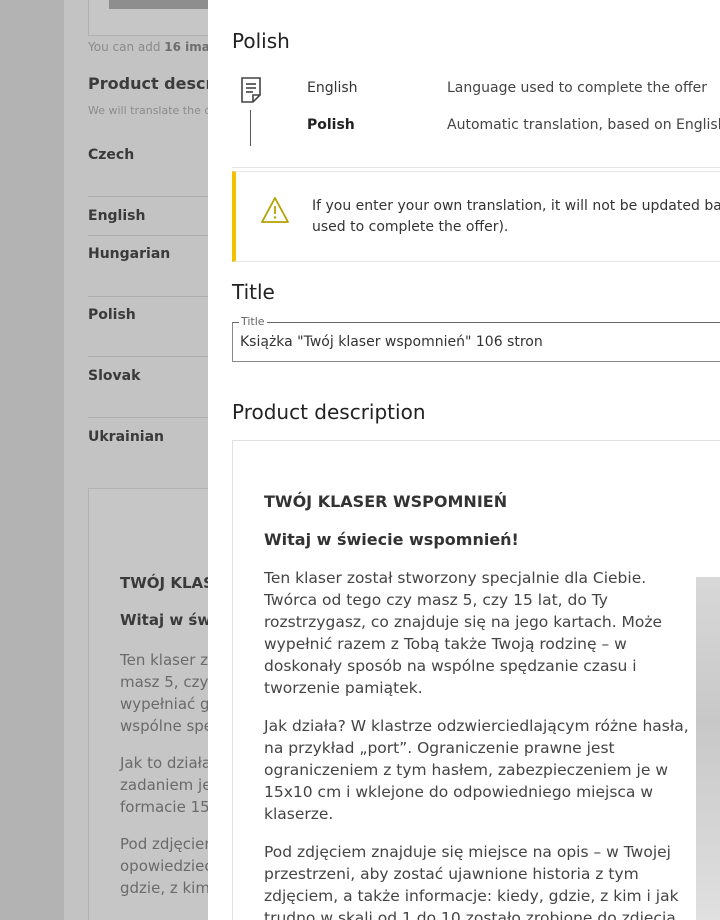  What do you see at coordinates (164, 660) in the screenshot?
I see `background-card-line: Ten klaser z` at bounding box center [164, 660].